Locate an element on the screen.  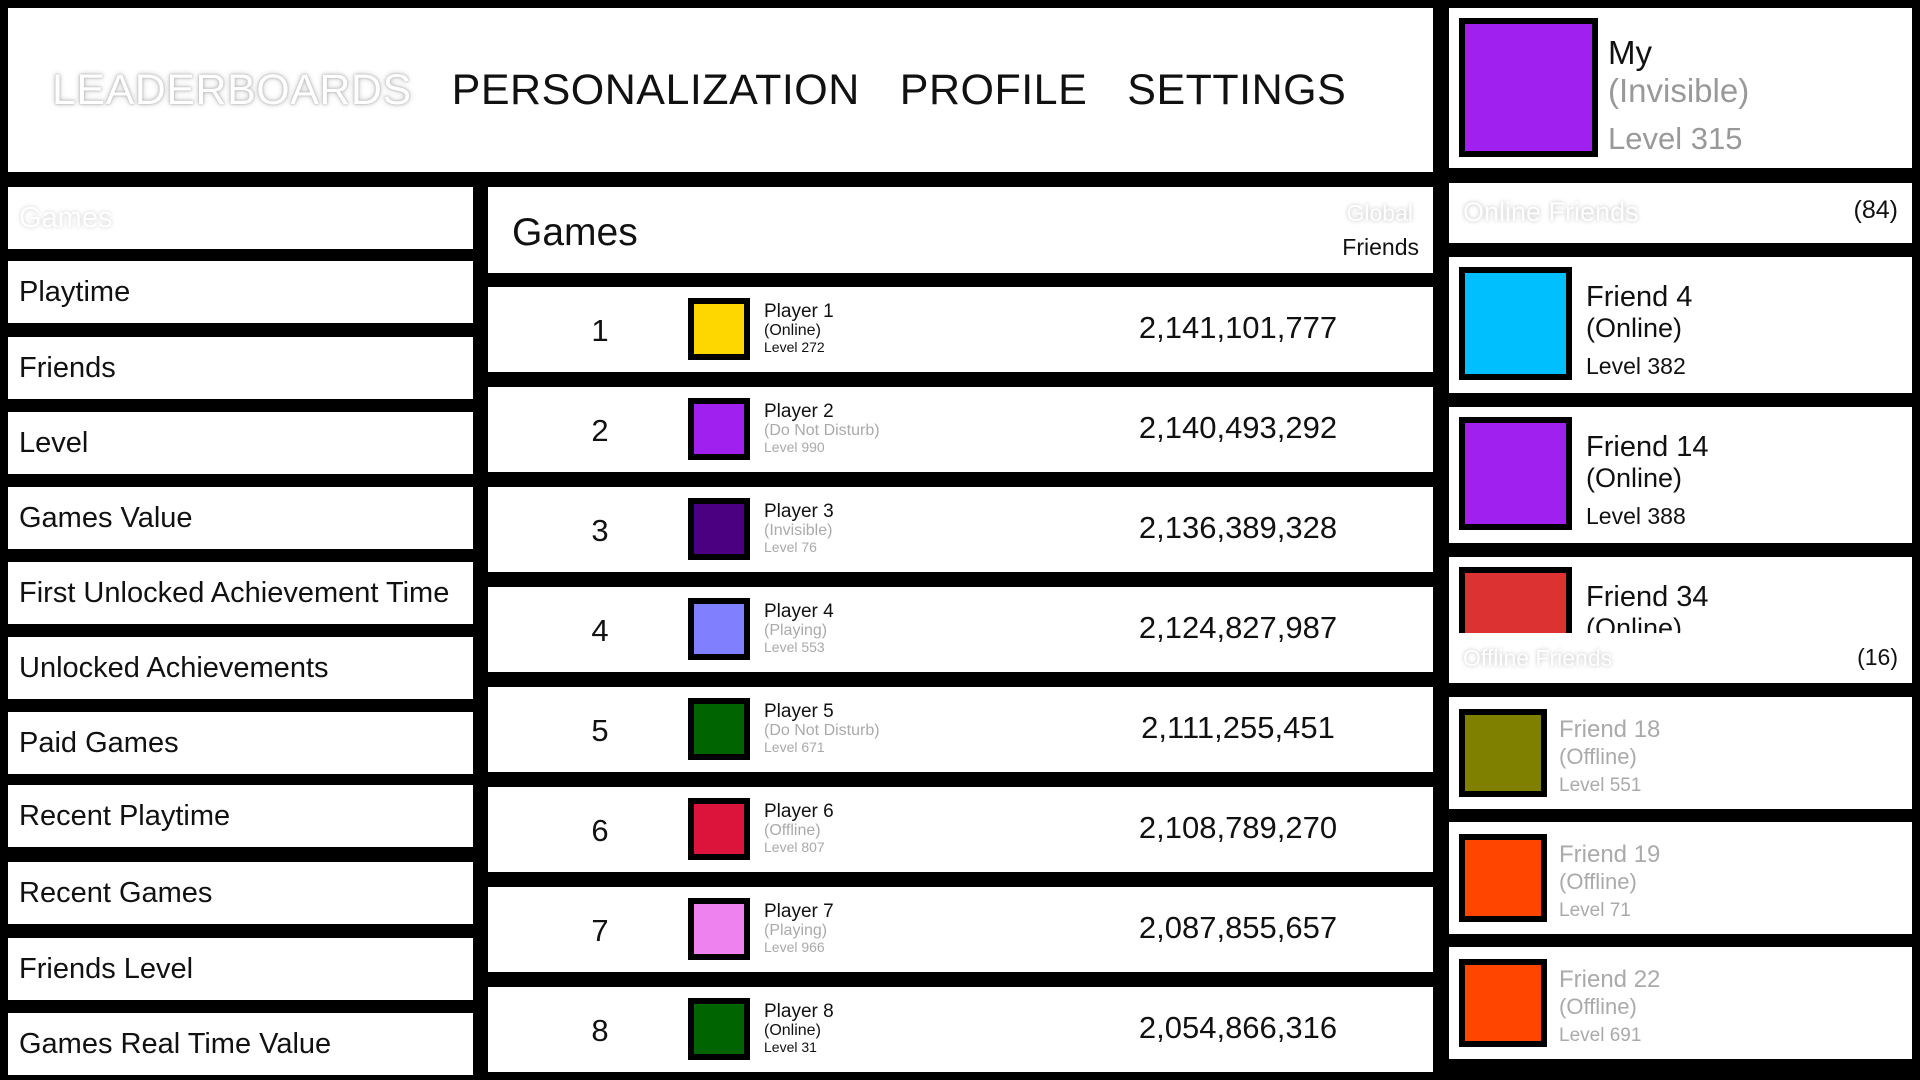
player-info: Player 2 (Do Not Disturb) Level 990 is located at coordinates (822, 428).